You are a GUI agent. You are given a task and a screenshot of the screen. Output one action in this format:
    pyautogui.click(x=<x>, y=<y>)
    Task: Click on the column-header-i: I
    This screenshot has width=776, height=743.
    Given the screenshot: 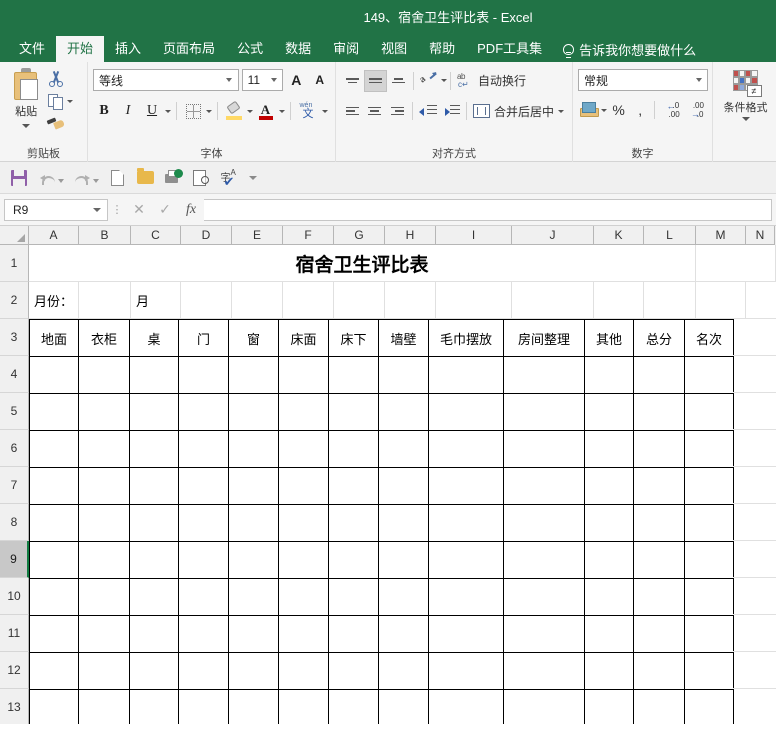 What is the action you would take?
    pyautogui.click(x=474, y=235)
    